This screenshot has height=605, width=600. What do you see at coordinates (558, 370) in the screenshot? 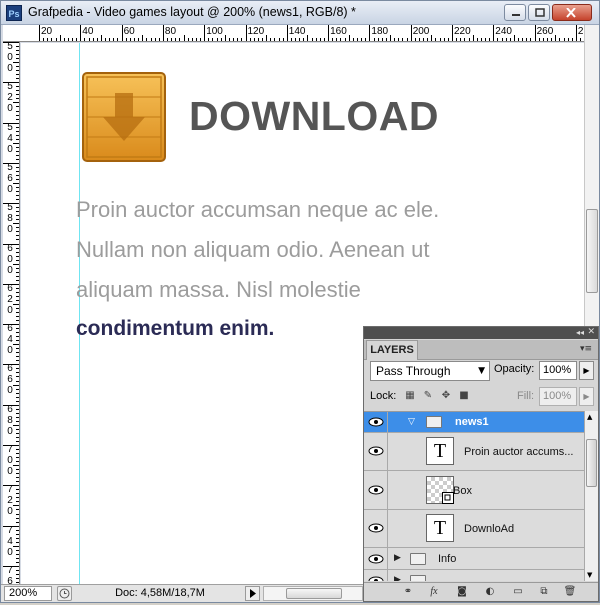
I see `opacity-field: 100%` at bounding box center [558, 370].